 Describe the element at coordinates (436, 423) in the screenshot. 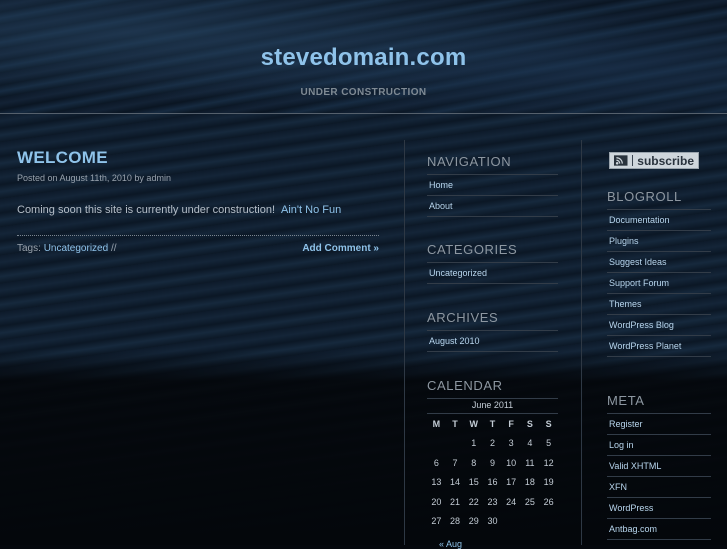

I see `weekday-mon: M` at that location.